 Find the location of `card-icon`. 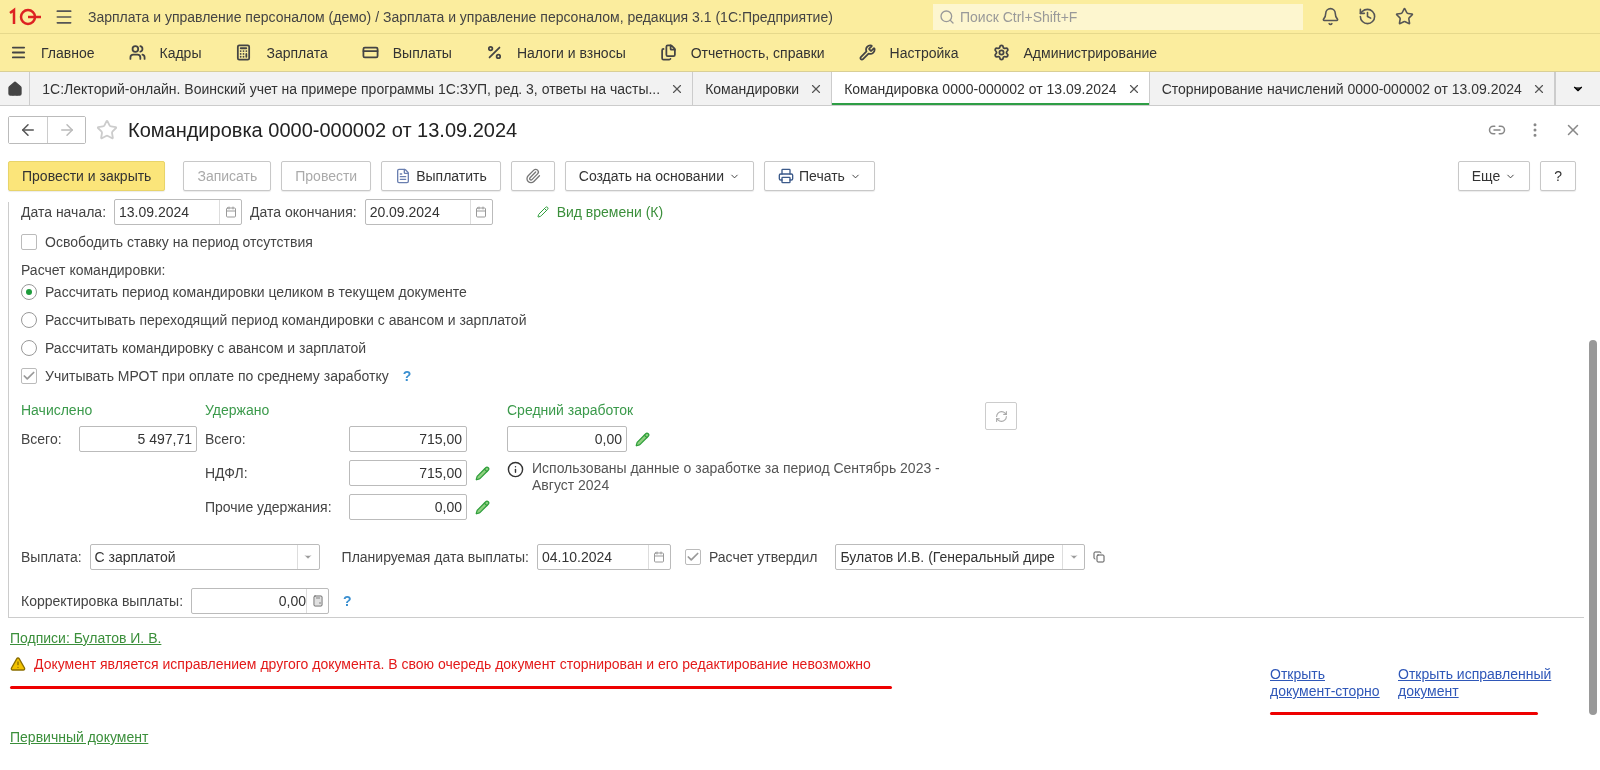

card-icon is located at coordinates (370, 52).